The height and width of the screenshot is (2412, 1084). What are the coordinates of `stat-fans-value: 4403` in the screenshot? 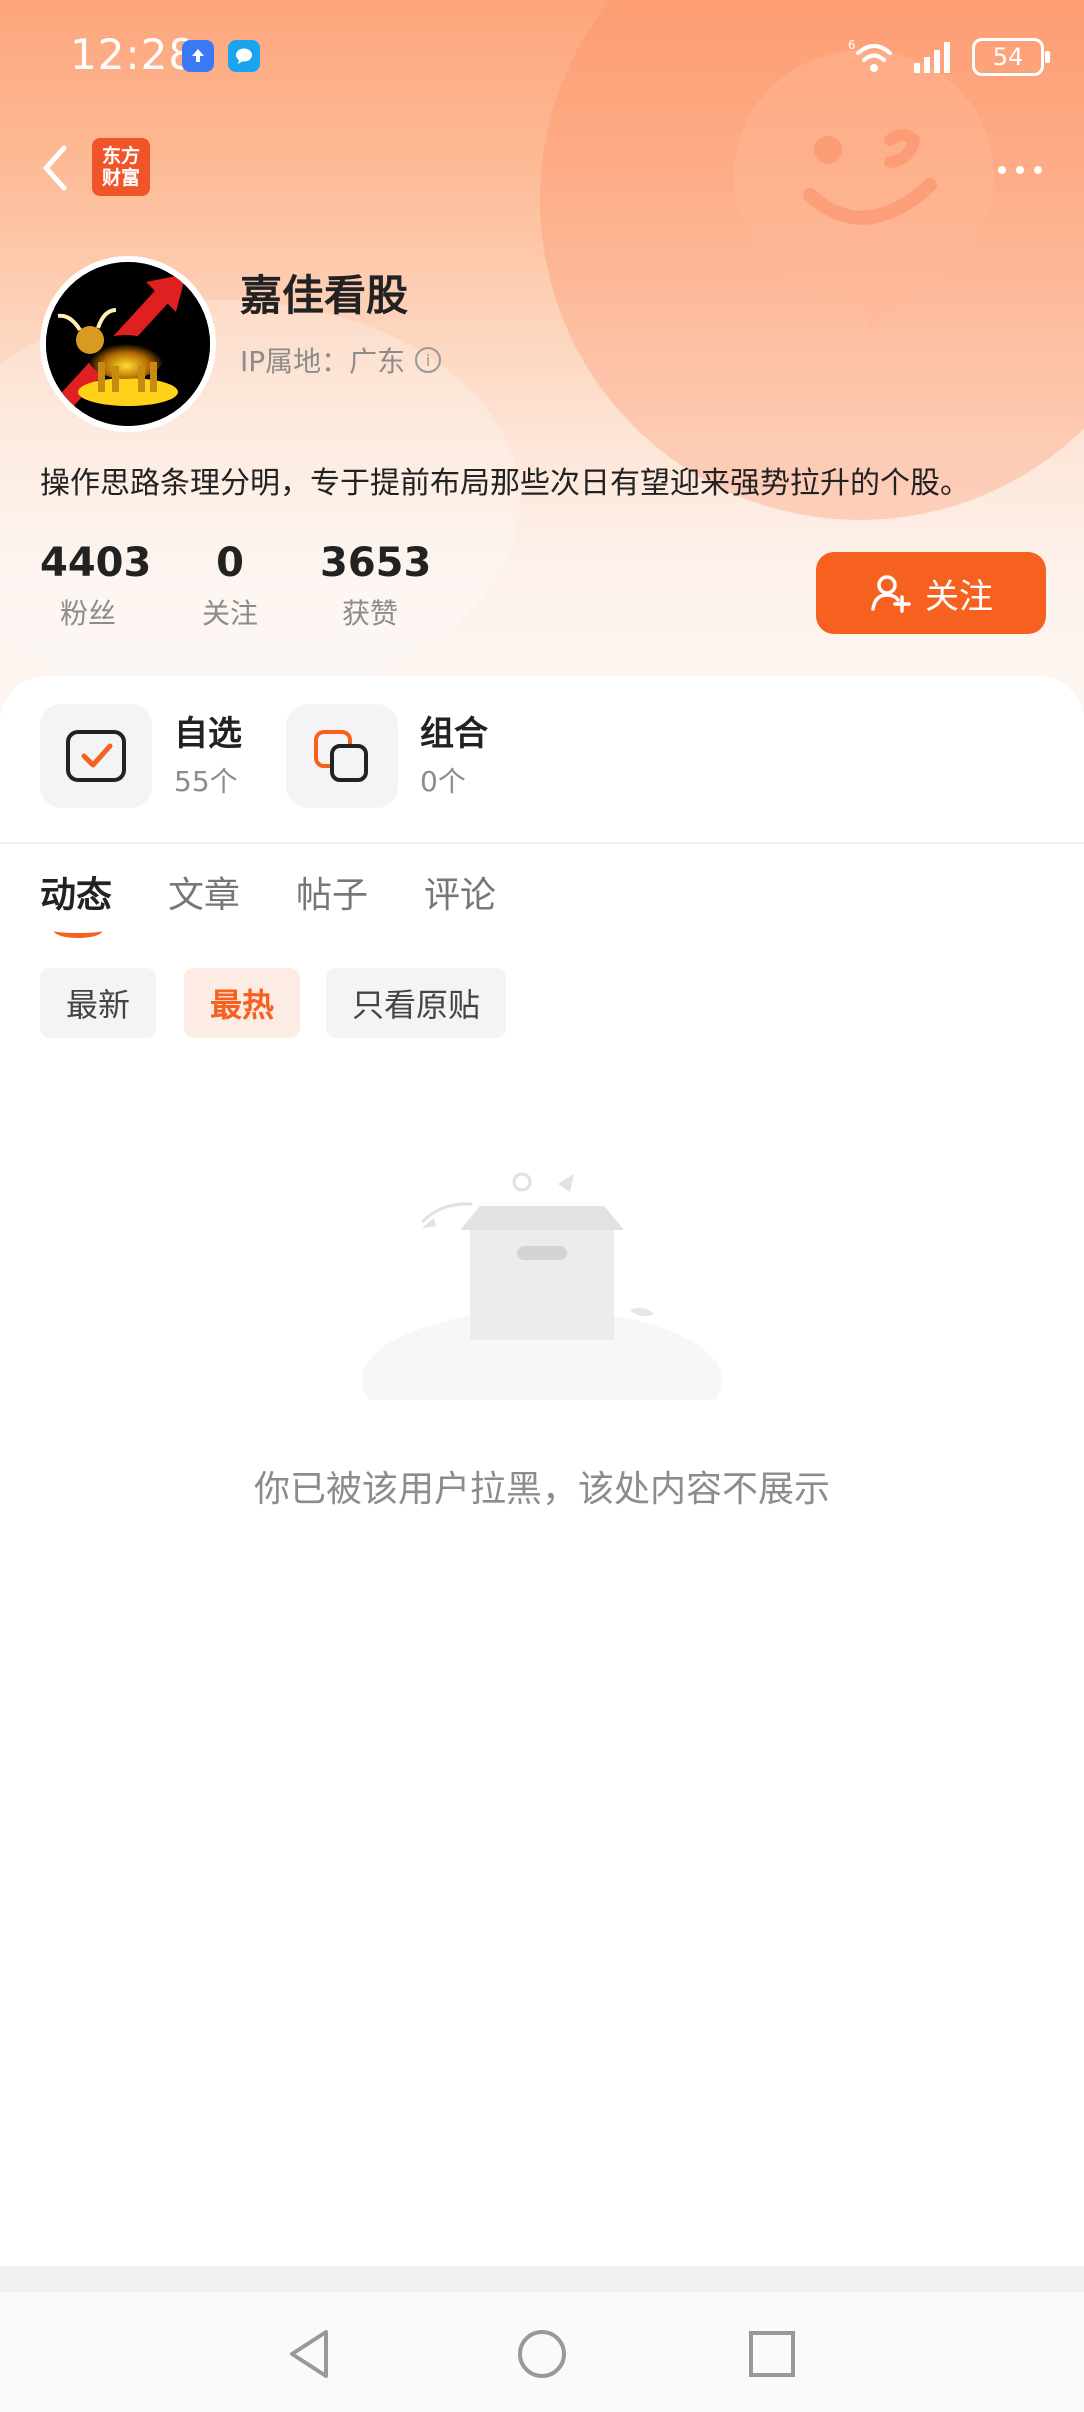 It's located at (96, 563).